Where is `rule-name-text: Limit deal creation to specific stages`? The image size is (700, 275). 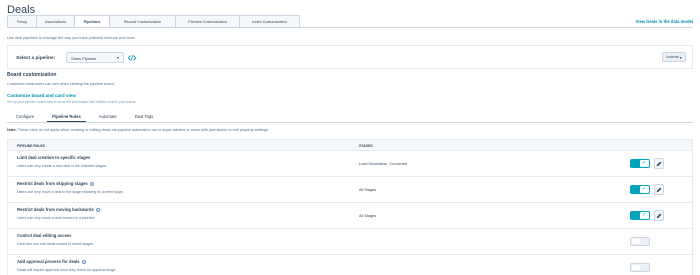 rule-name-text: Limit deal creation to specific stages is located at coordinates (54, 157).